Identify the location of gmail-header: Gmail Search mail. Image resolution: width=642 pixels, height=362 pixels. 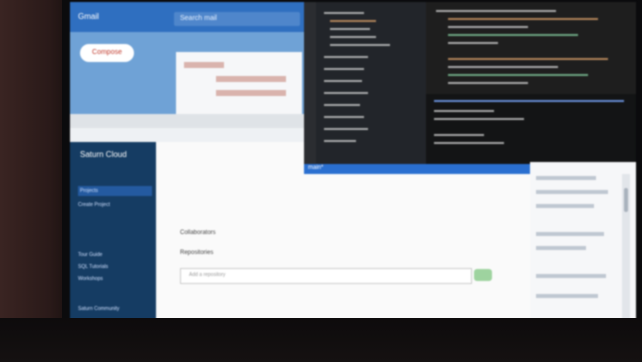
(188, 17).